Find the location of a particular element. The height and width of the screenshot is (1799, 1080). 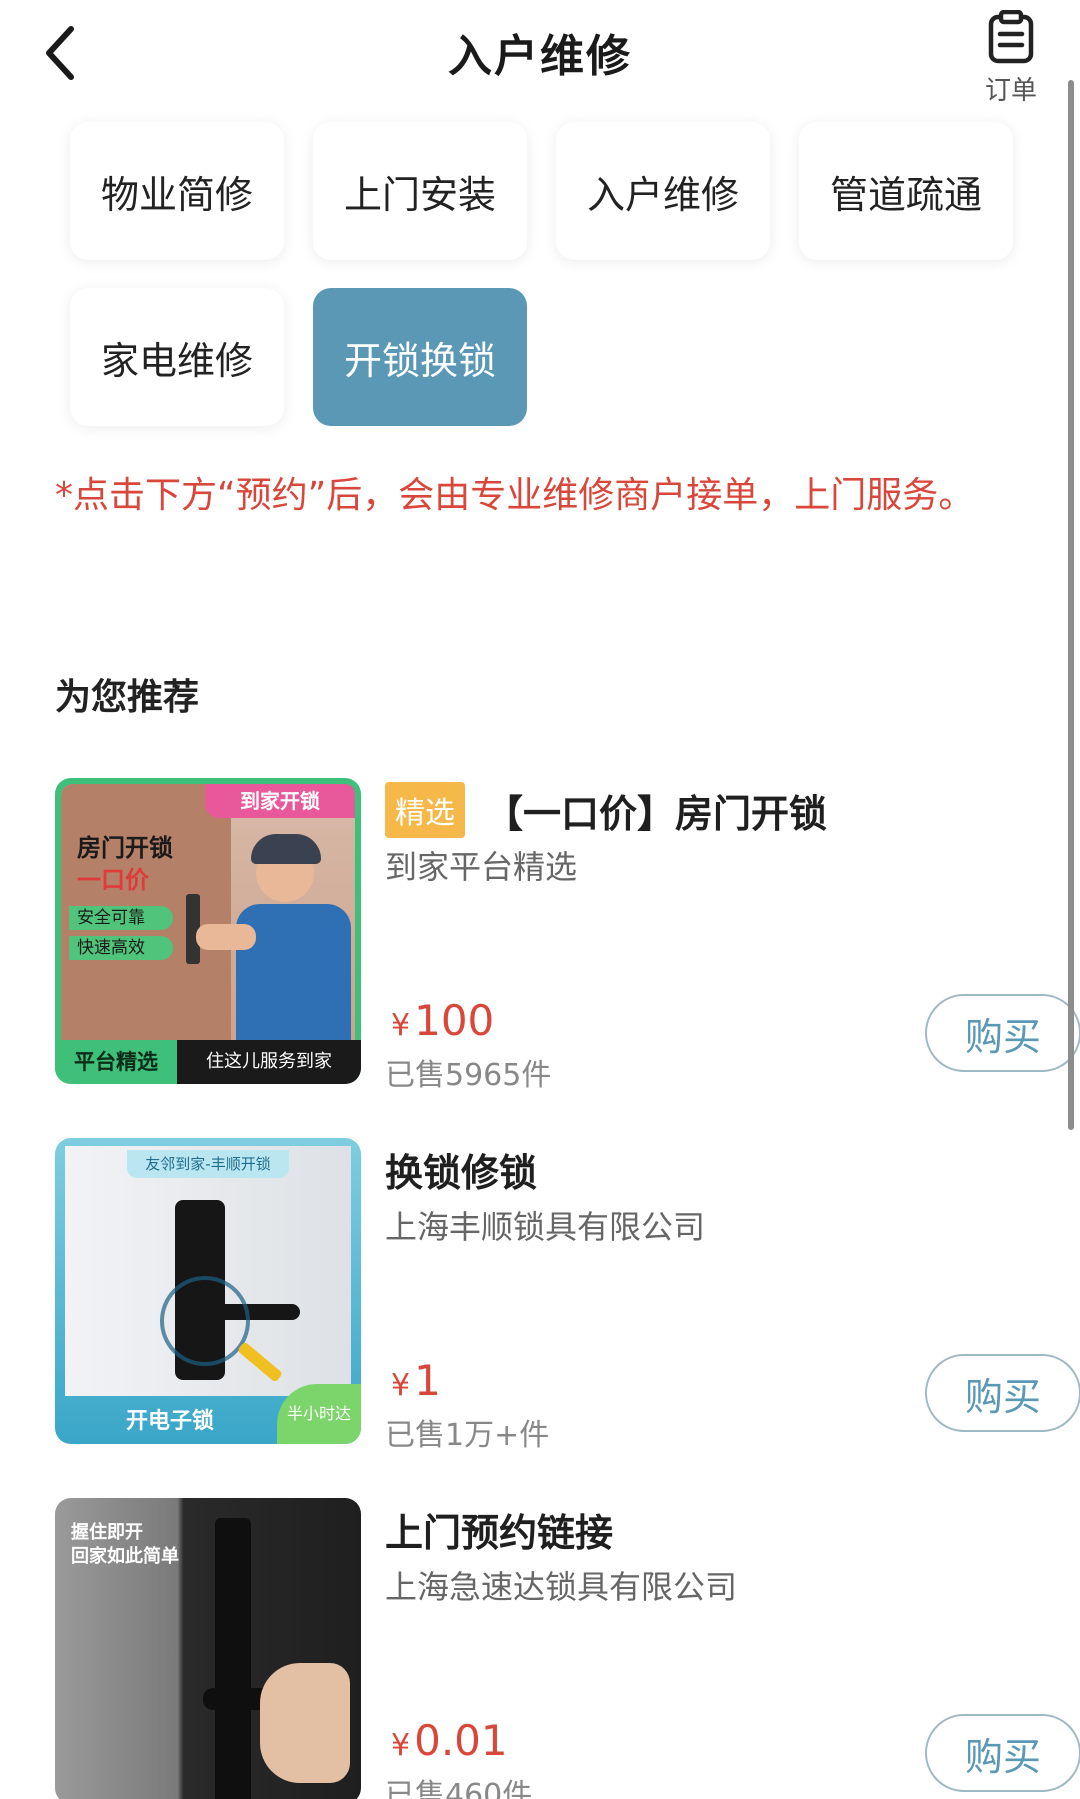

page-title: 入户维修 is located at coordinates (540, 56).